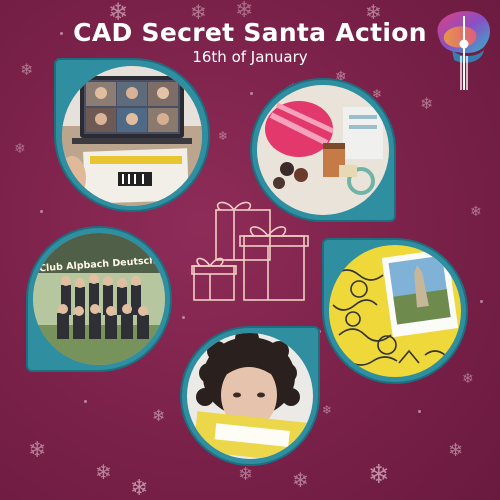 Image resolution: width=500 pixels, height=500 pixels. What do you see at coordinates (132, 136) in the screenshot?
I see `video-call-photo` at bounding box center [132, 136].